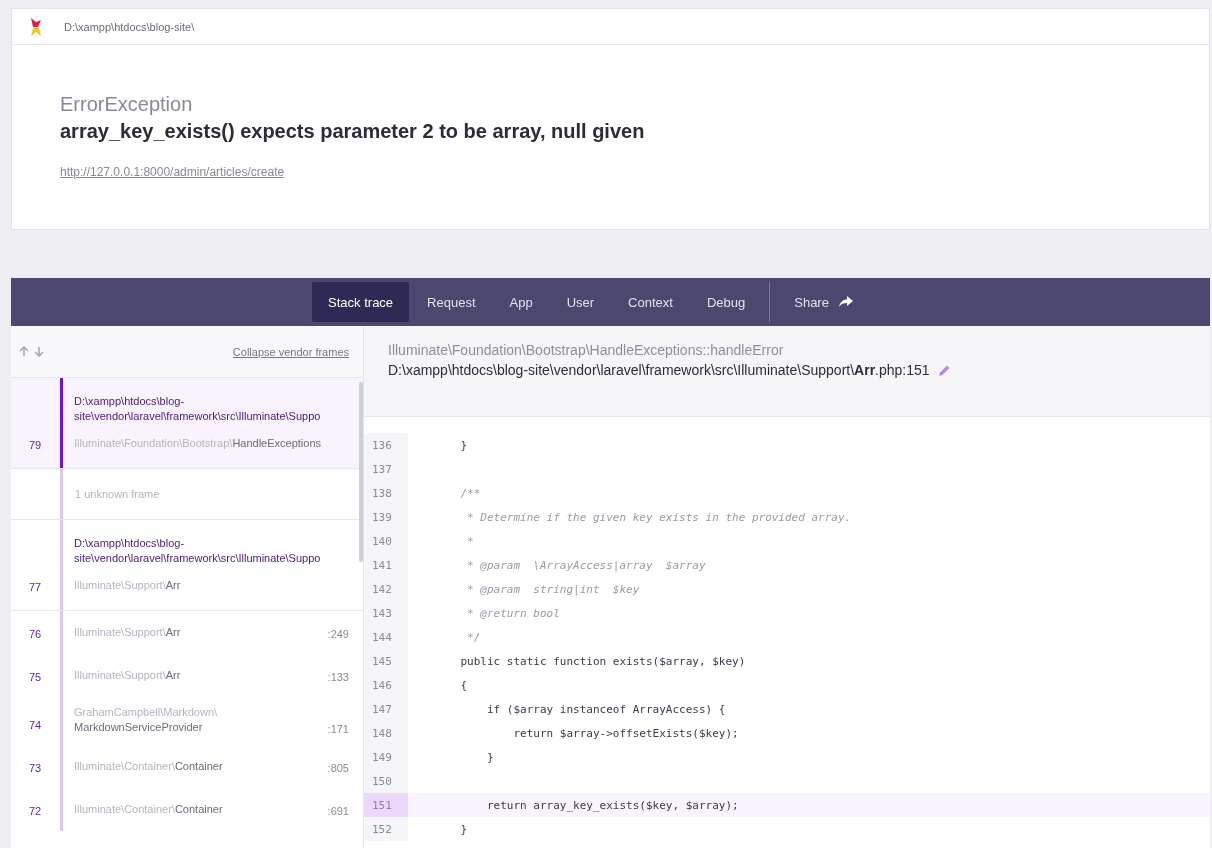  I want to click on frame-class: GrahamCampbell\Markdown\ MarkdownServiceProvider, so click(146, 720).